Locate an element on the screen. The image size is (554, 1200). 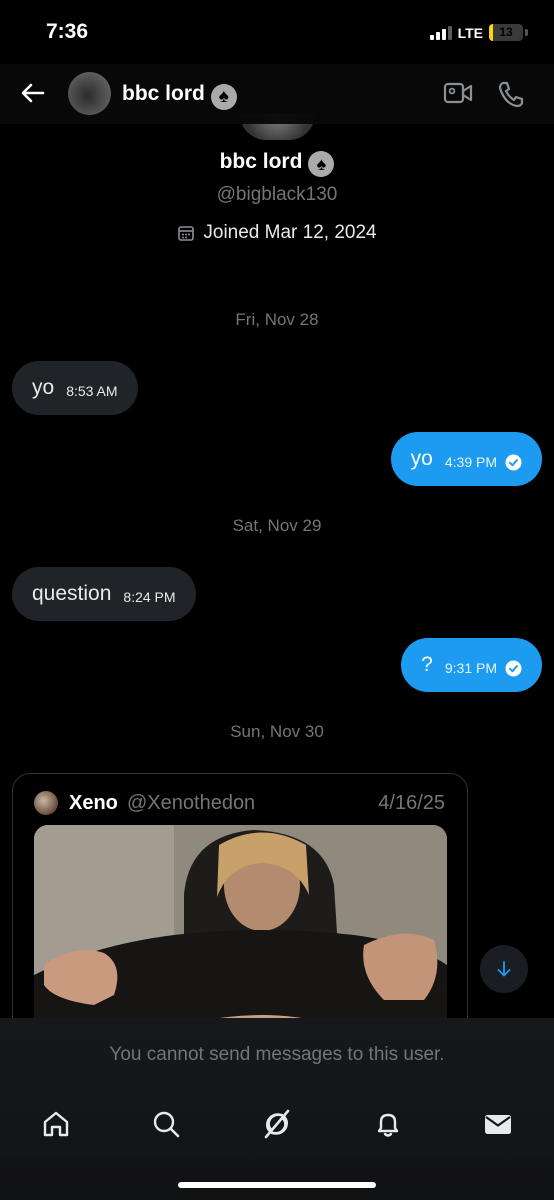
tab-home is located at coordinates (56, 1124).